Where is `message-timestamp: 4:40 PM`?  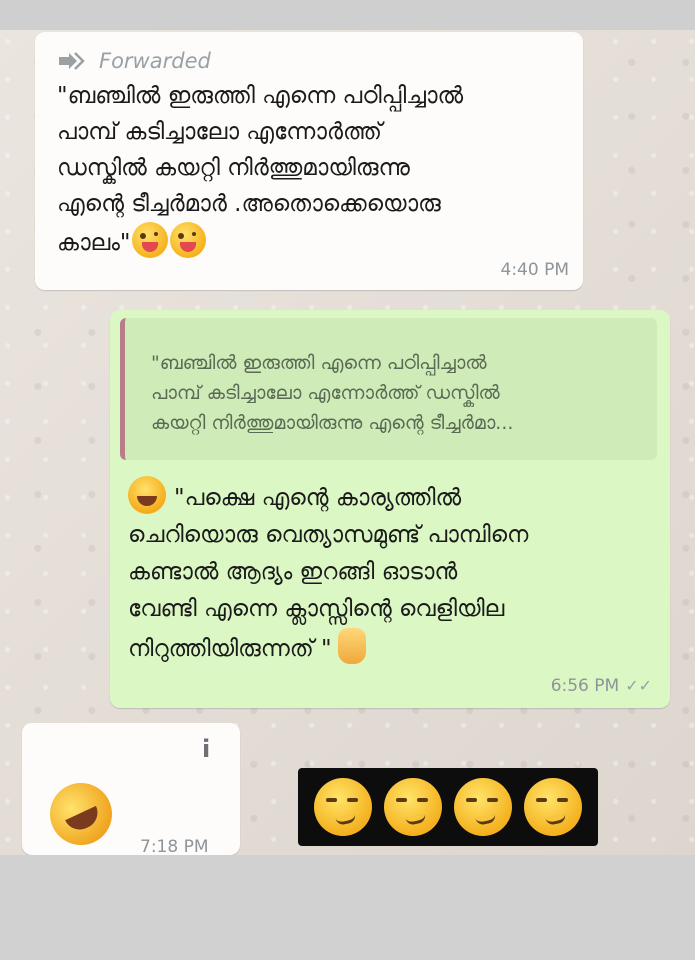
message-timestamp: 4:40 PM is located at coordinates (535, 270).